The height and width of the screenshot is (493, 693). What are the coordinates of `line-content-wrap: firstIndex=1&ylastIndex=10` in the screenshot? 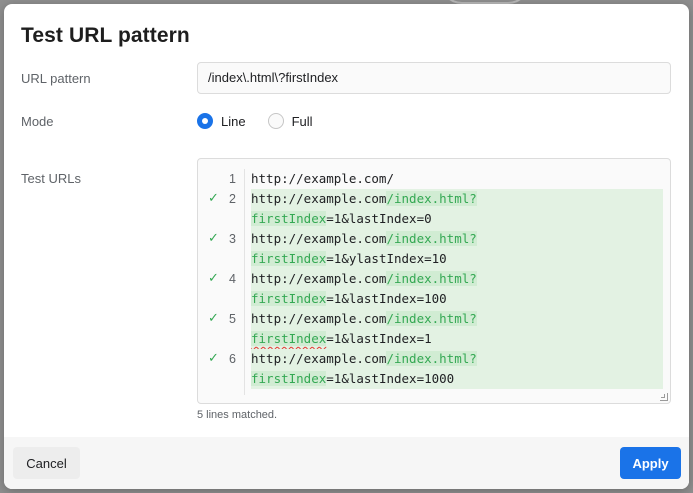 It's located at (457, 259).